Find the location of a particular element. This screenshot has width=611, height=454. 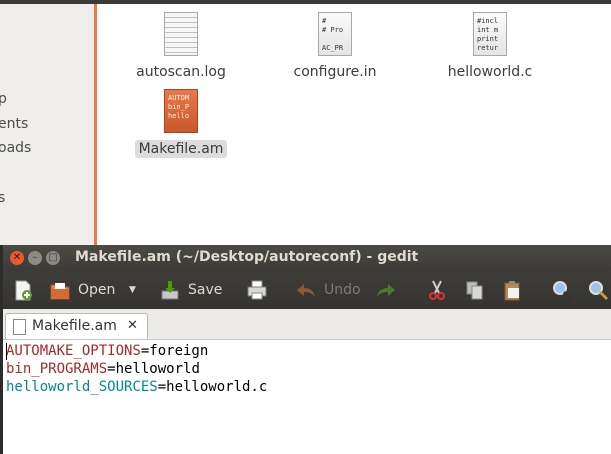

copy-button is located at coordinates (478, 290).